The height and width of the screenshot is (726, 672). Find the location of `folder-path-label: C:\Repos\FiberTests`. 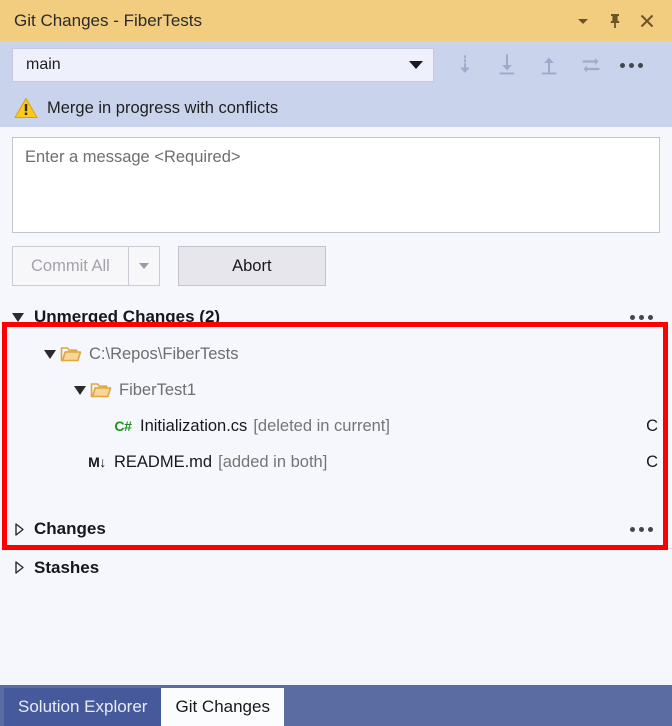

folder-path-label: C:\Repos\FiberTests is located at coordinates (164, 353).